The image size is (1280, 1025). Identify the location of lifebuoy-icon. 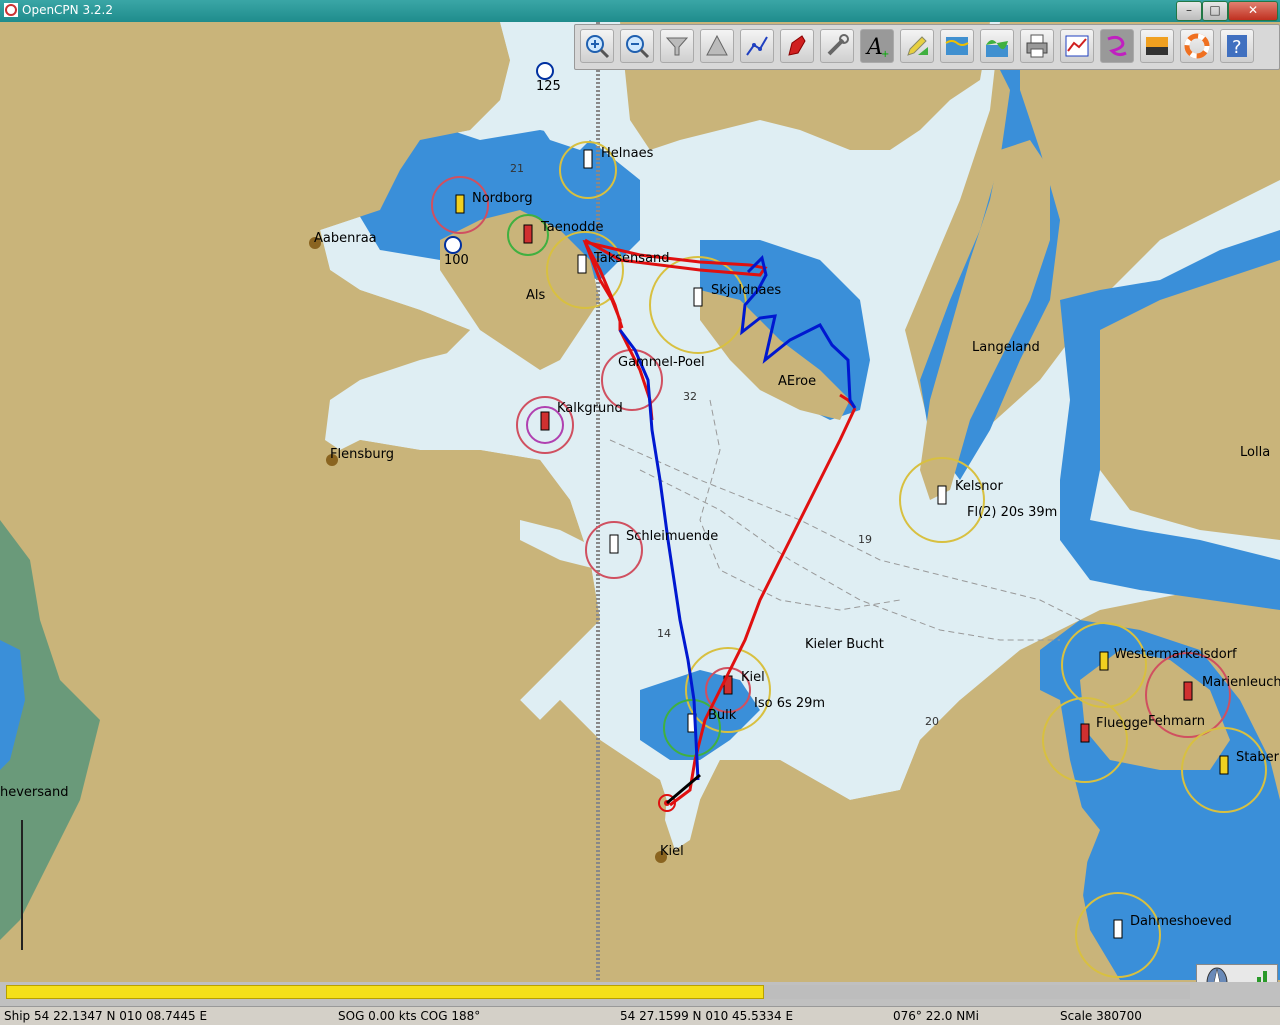
(1197, 46).